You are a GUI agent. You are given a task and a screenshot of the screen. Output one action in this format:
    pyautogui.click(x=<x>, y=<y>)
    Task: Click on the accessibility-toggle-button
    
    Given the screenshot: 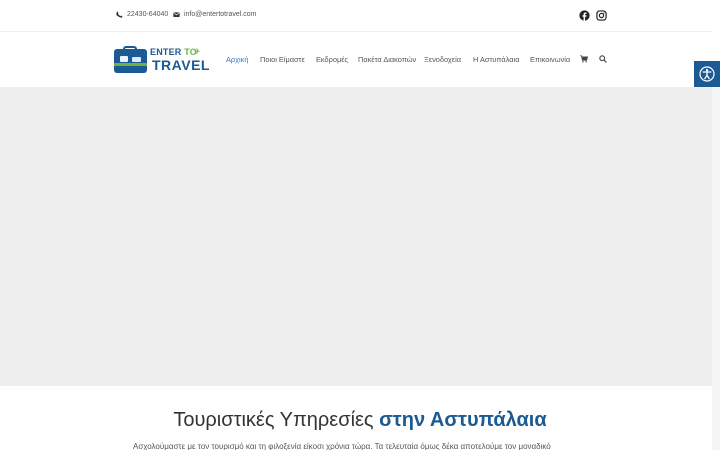 What is the action you would take?
    pyautogui.click(x=707, y=74)
    